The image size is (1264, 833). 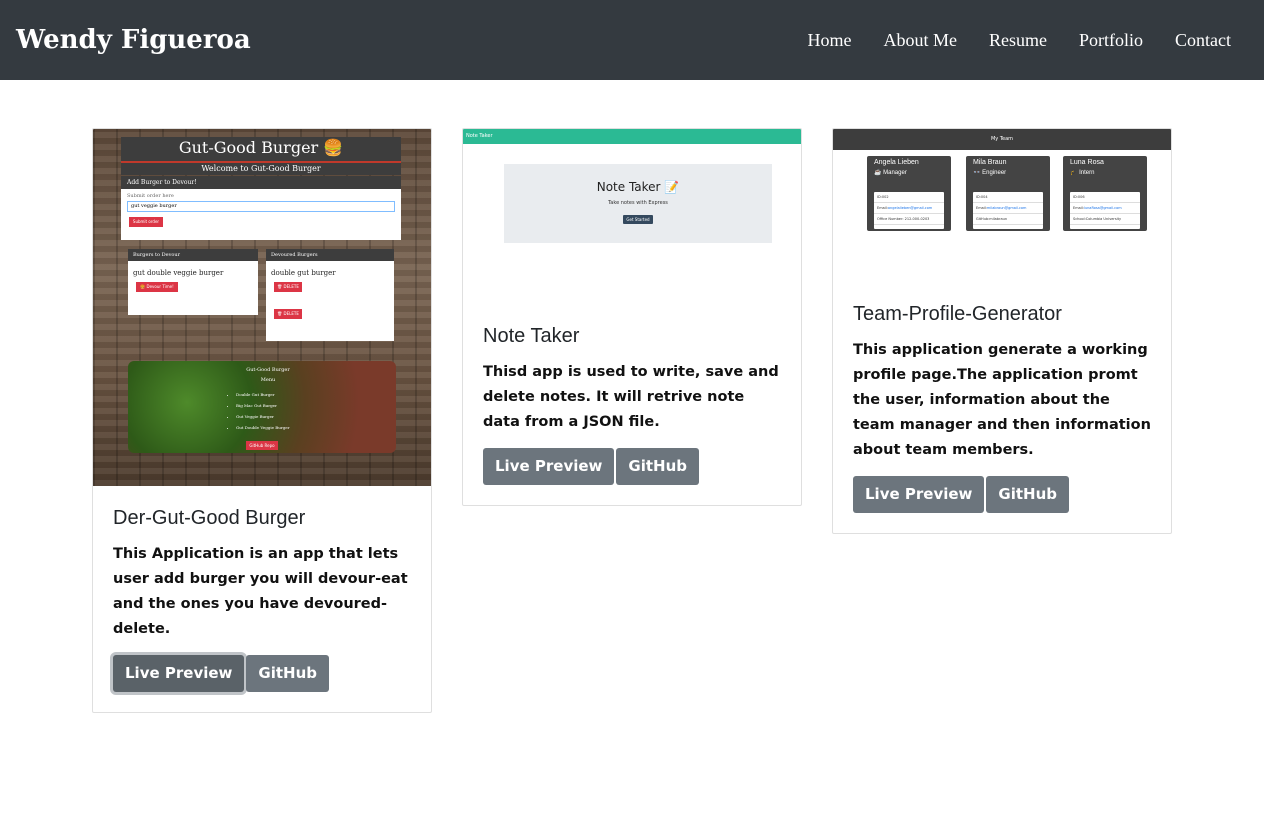 I want to click on shot-menu-item: Gut Double Veggie Burger, so click(x=263, y=427).